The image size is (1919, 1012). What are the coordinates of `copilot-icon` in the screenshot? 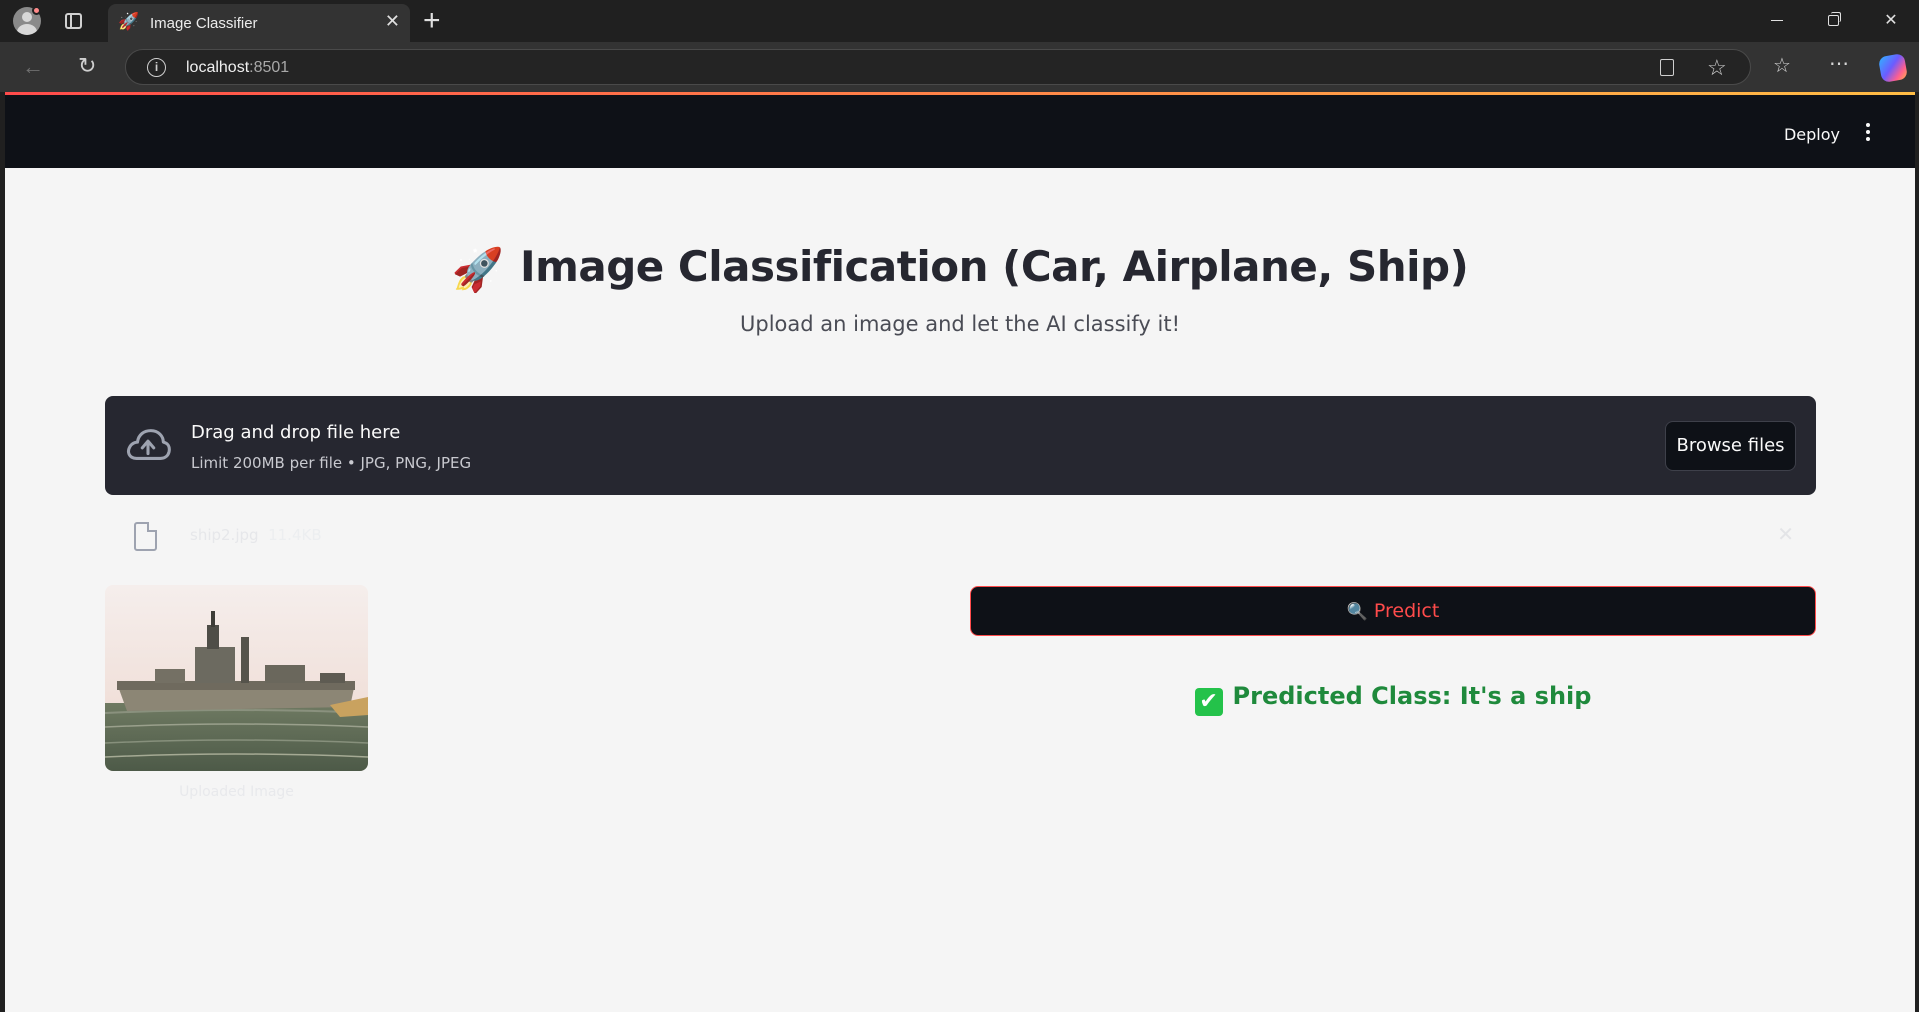 It's located at (1893, 68).